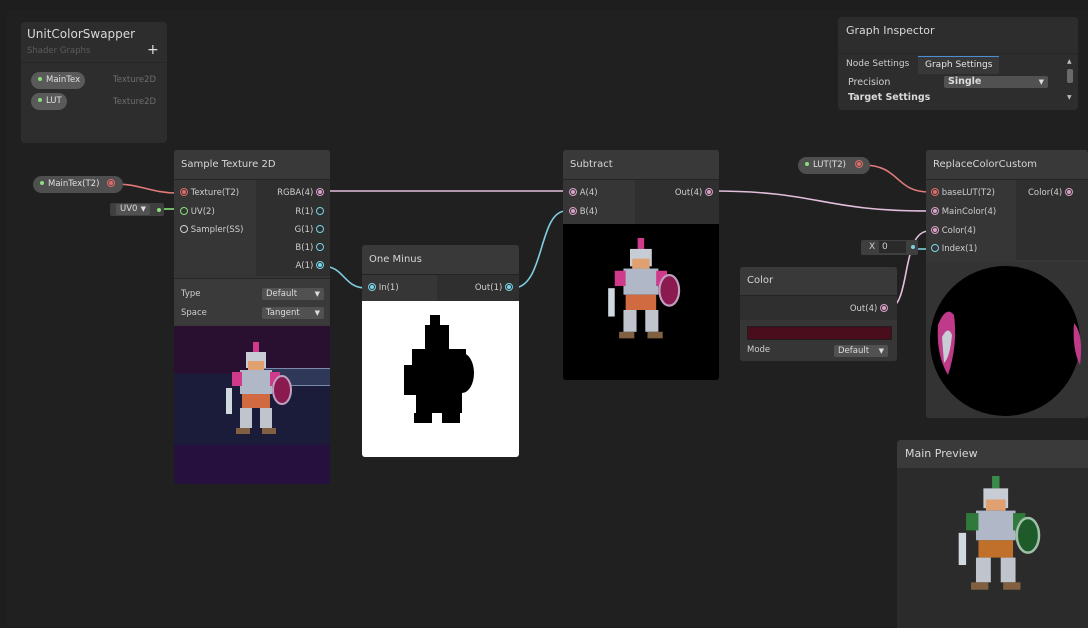  I want to click on replace-preview, so click(1007, 340).